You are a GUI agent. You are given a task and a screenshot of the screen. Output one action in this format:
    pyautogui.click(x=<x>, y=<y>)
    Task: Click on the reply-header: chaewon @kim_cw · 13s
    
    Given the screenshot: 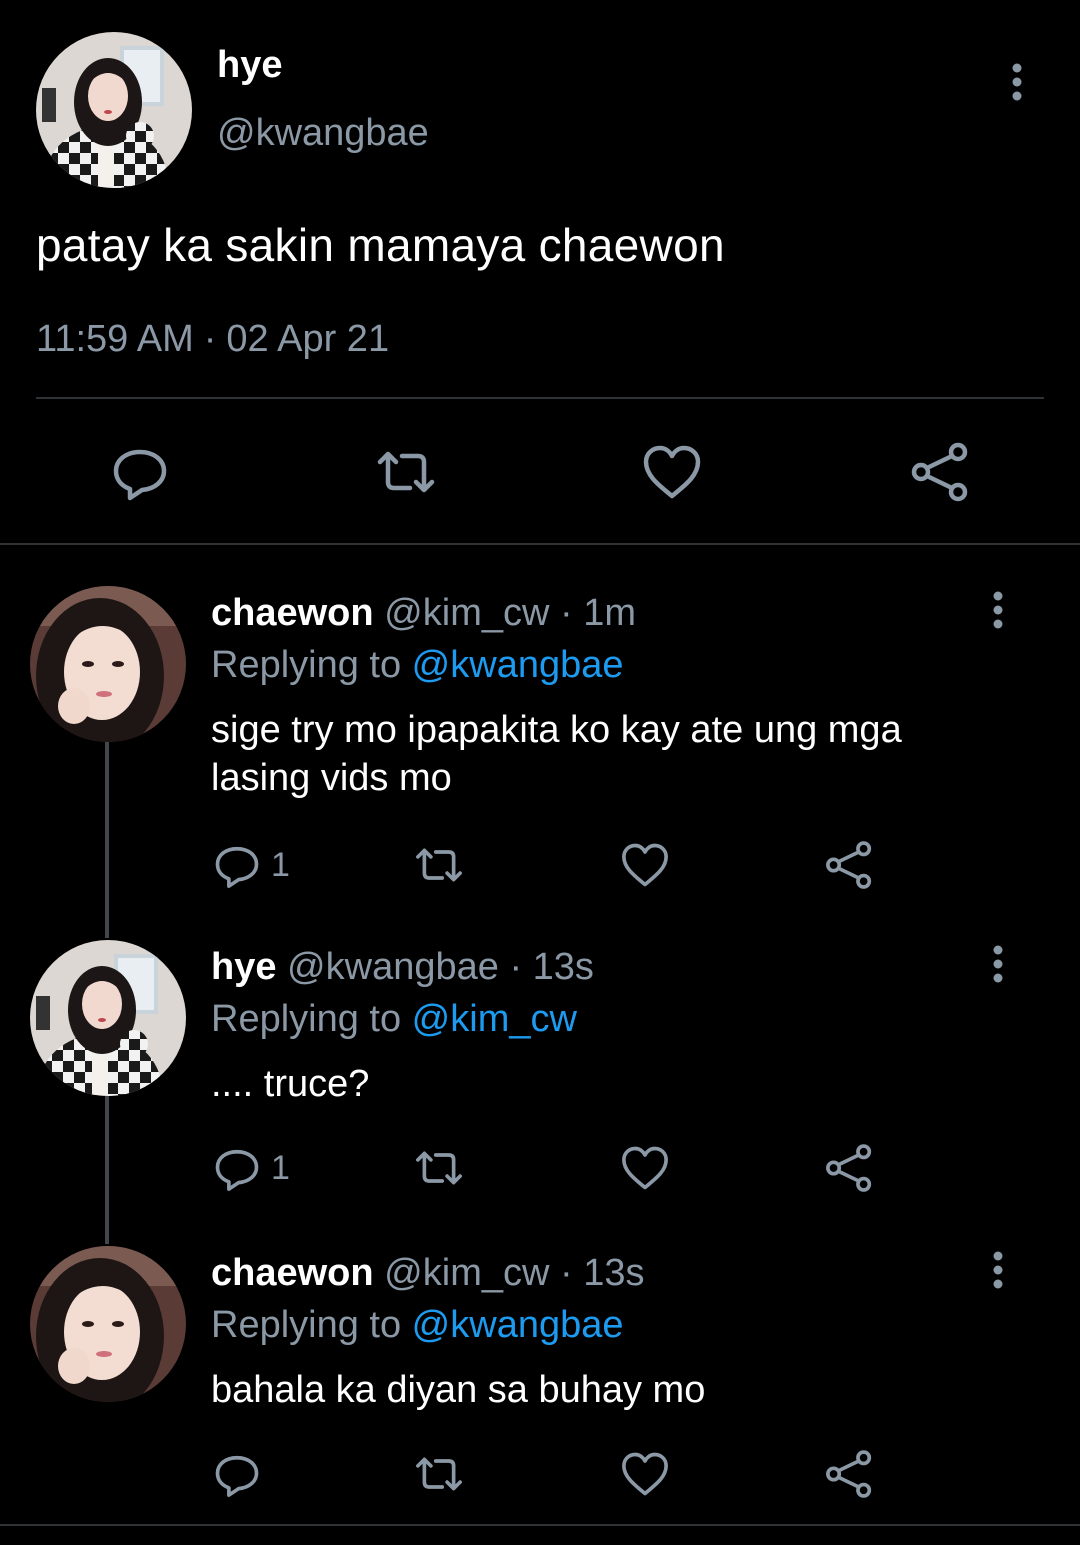 What is the action you would take?
    pyautogui.click(x=427, y=1273)
    